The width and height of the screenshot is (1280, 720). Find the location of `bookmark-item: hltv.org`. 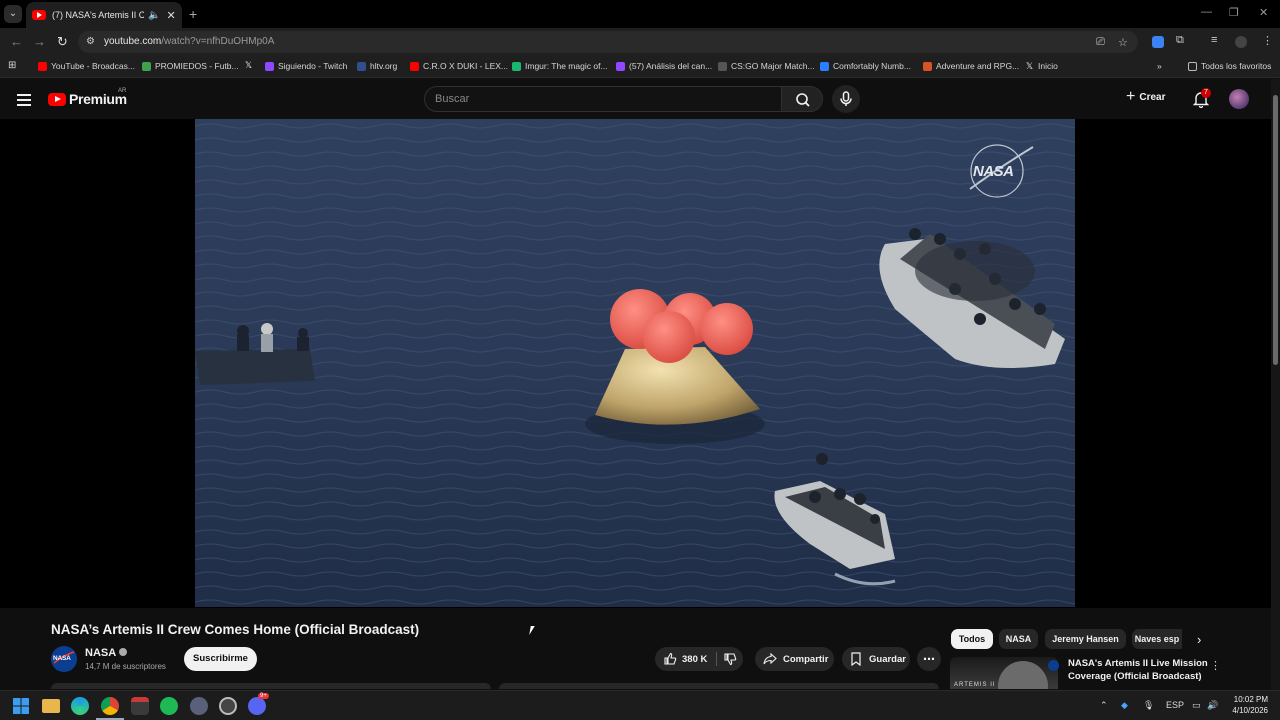

bookmark-item: hltv.org is located at coordinates (377, 66).